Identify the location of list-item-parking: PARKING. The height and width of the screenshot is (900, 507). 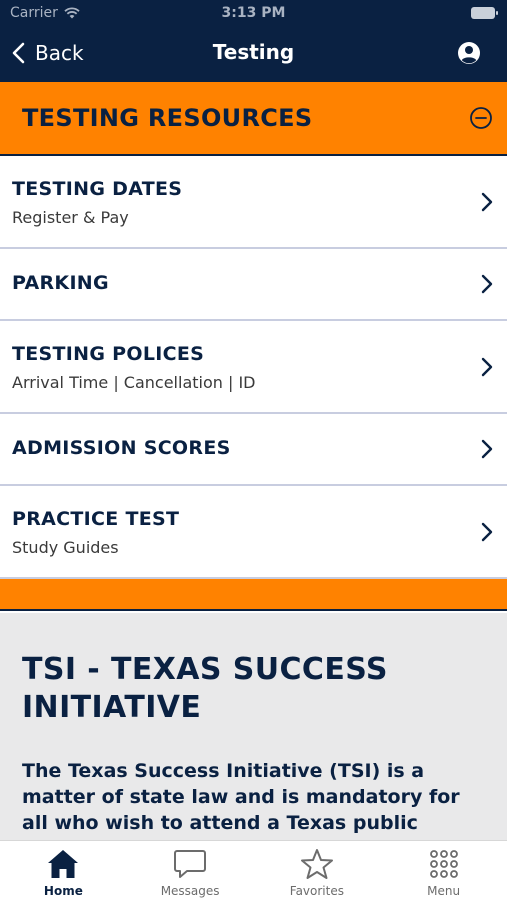
(253, 285).